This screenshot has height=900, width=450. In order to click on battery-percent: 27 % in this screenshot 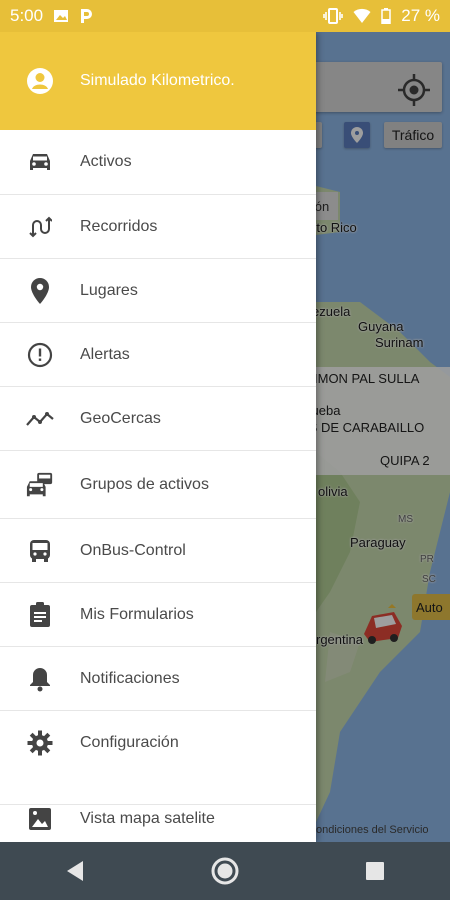, I will do `click(420, 15)`.